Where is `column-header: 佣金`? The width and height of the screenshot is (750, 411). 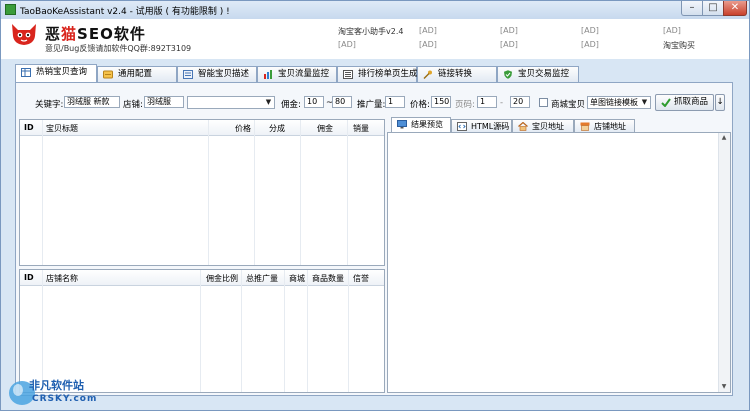
column-header: 佣金 is located at coordinates (325, 128).